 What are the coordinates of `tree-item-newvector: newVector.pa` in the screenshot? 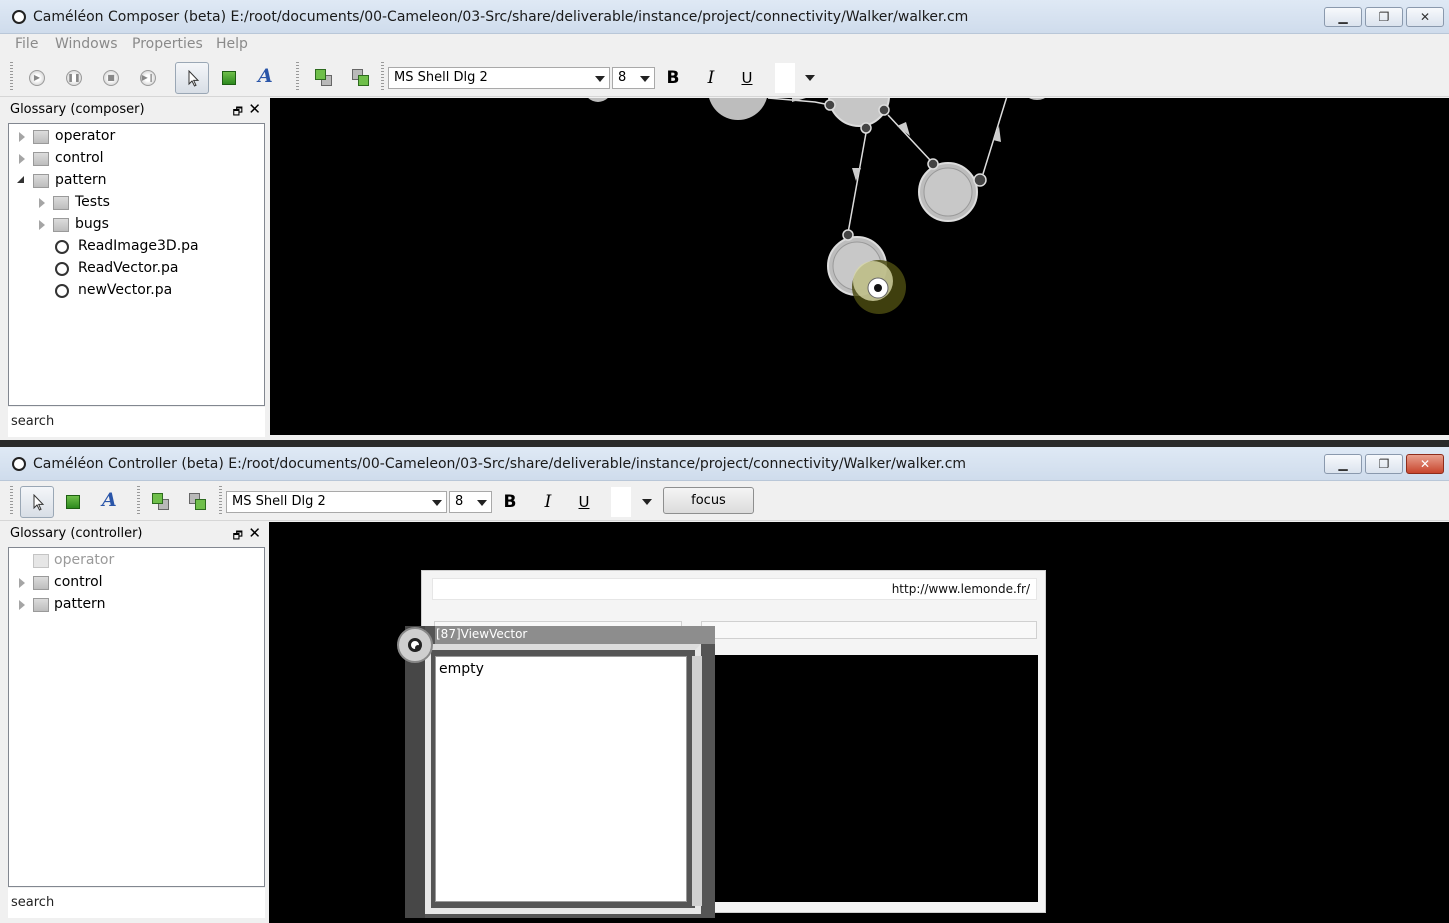 It's located at (136, 291).